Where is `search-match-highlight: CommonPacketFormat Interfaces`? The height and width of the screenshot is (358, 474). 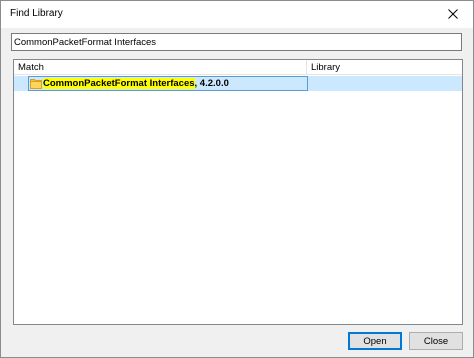
search-match-highlight: CommonPacketFormat Interfaces is located at coordinates (119, 83).